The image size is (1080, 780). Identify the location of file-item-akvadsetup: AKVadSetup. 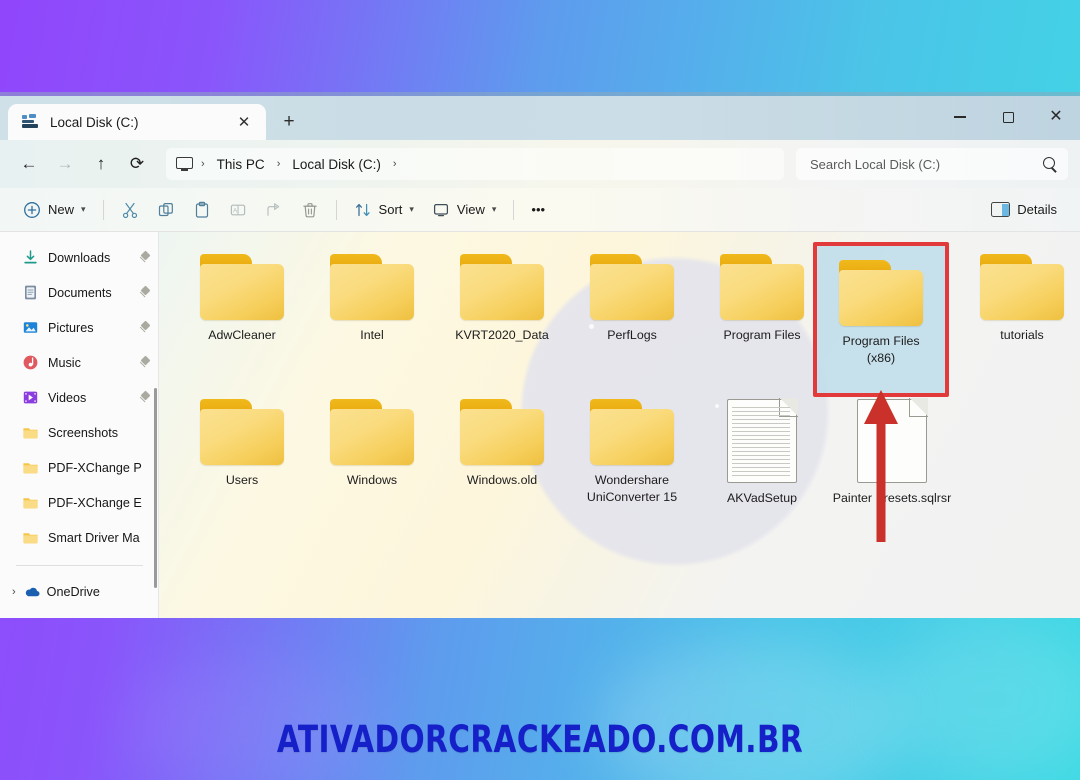
(762, 463).